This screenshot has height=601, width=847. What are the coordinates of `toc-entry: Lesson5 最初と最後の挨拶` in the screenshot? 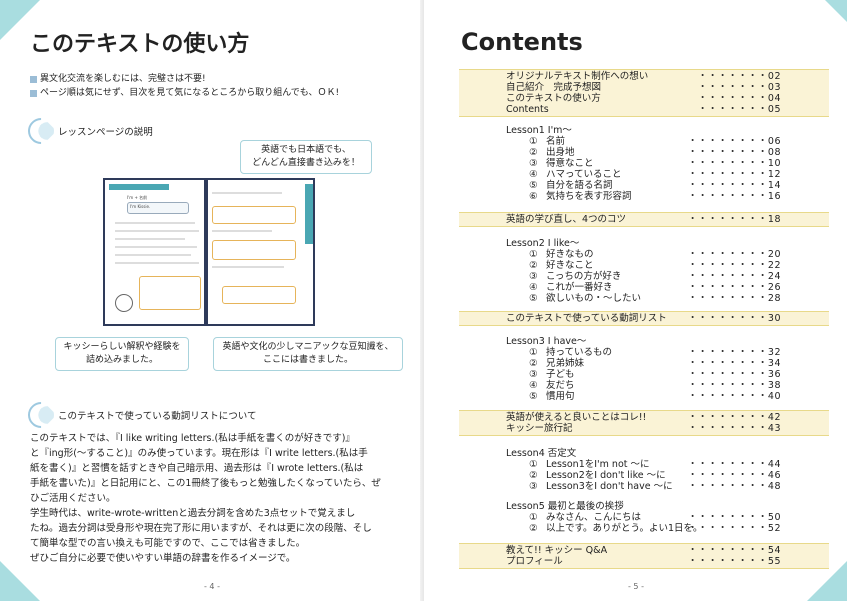 It's located at (644, 506).